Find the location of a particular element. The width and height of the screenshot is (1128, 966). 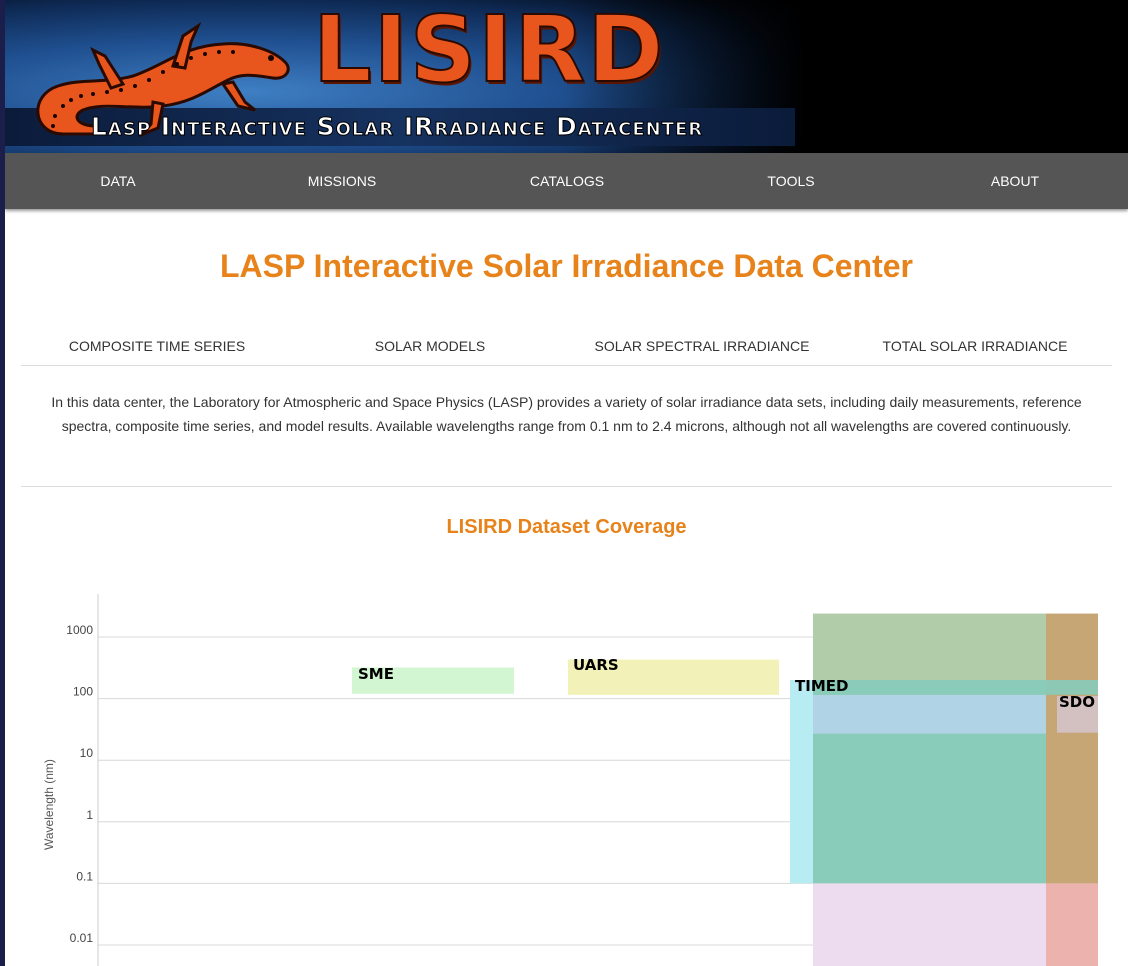

y-tick-label: 10 is located at coordinates (87, 753).